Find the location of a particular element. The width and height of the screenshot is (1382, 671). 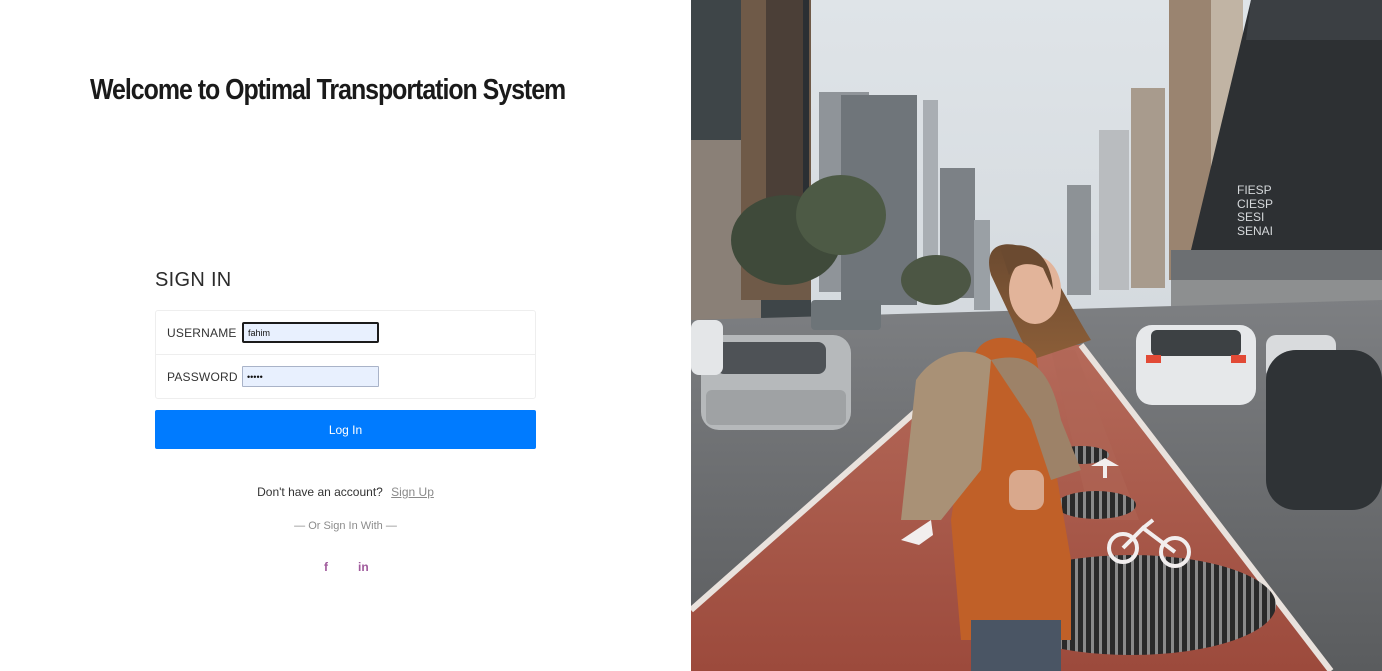

page-title: Welcome to Optimal Transportation System is located at coordinates (328, 90).